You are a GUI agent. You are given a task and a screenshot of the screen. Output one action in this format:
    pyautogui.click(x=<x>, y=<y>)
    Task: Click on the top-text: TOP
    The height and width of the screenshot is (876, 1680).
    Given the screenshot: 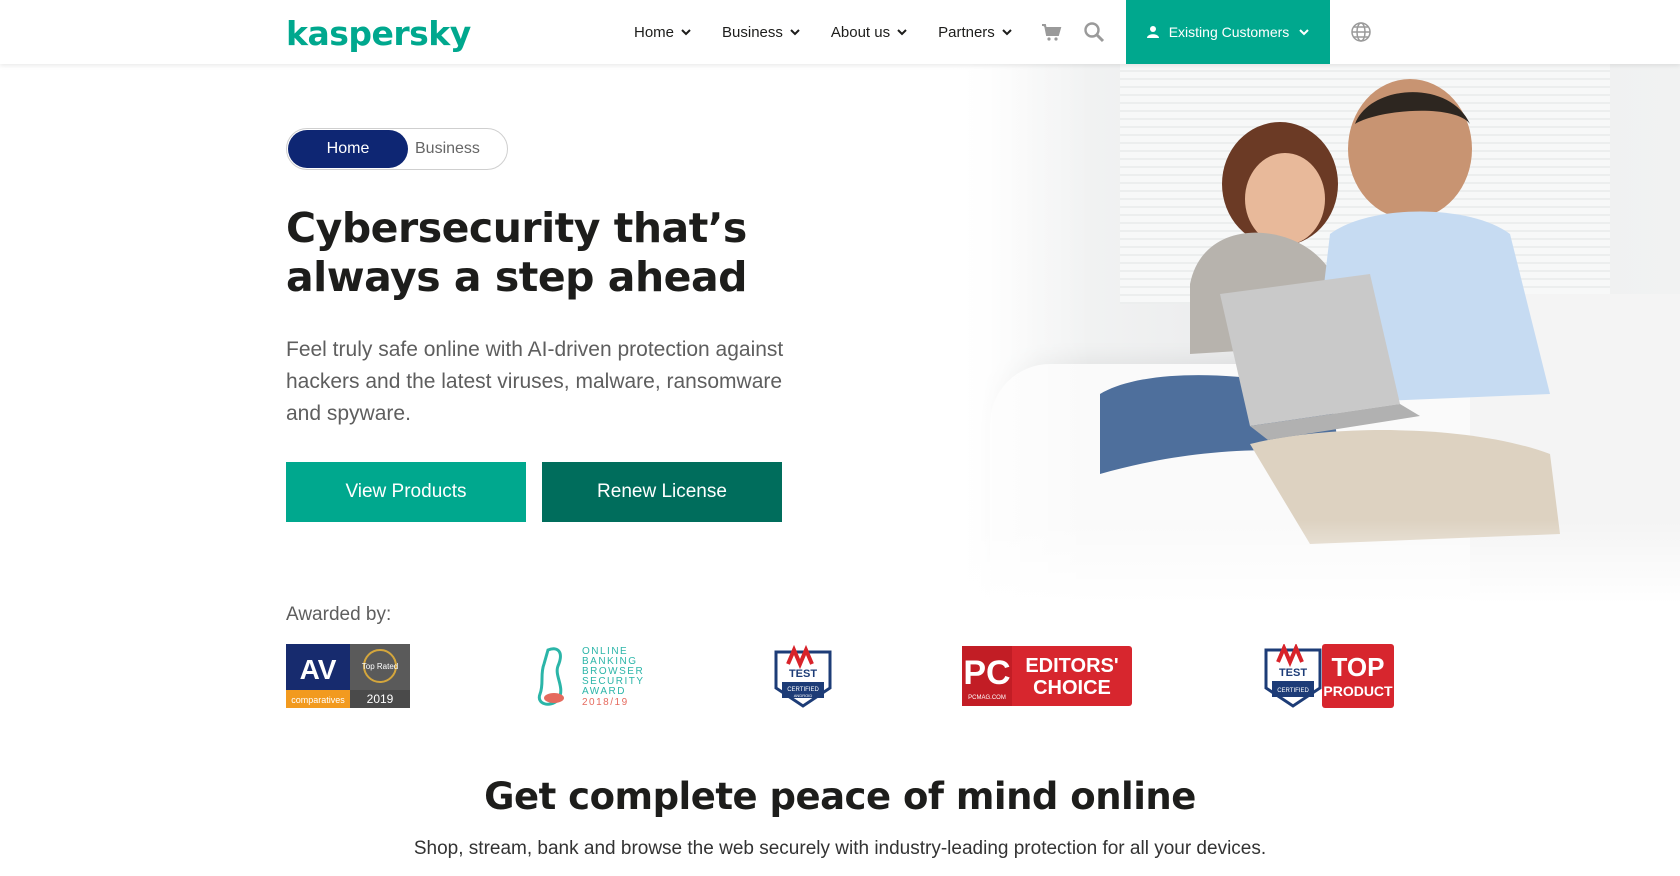 What is the action you would take?
    pyautogui.click(x=1358, y=667)
    